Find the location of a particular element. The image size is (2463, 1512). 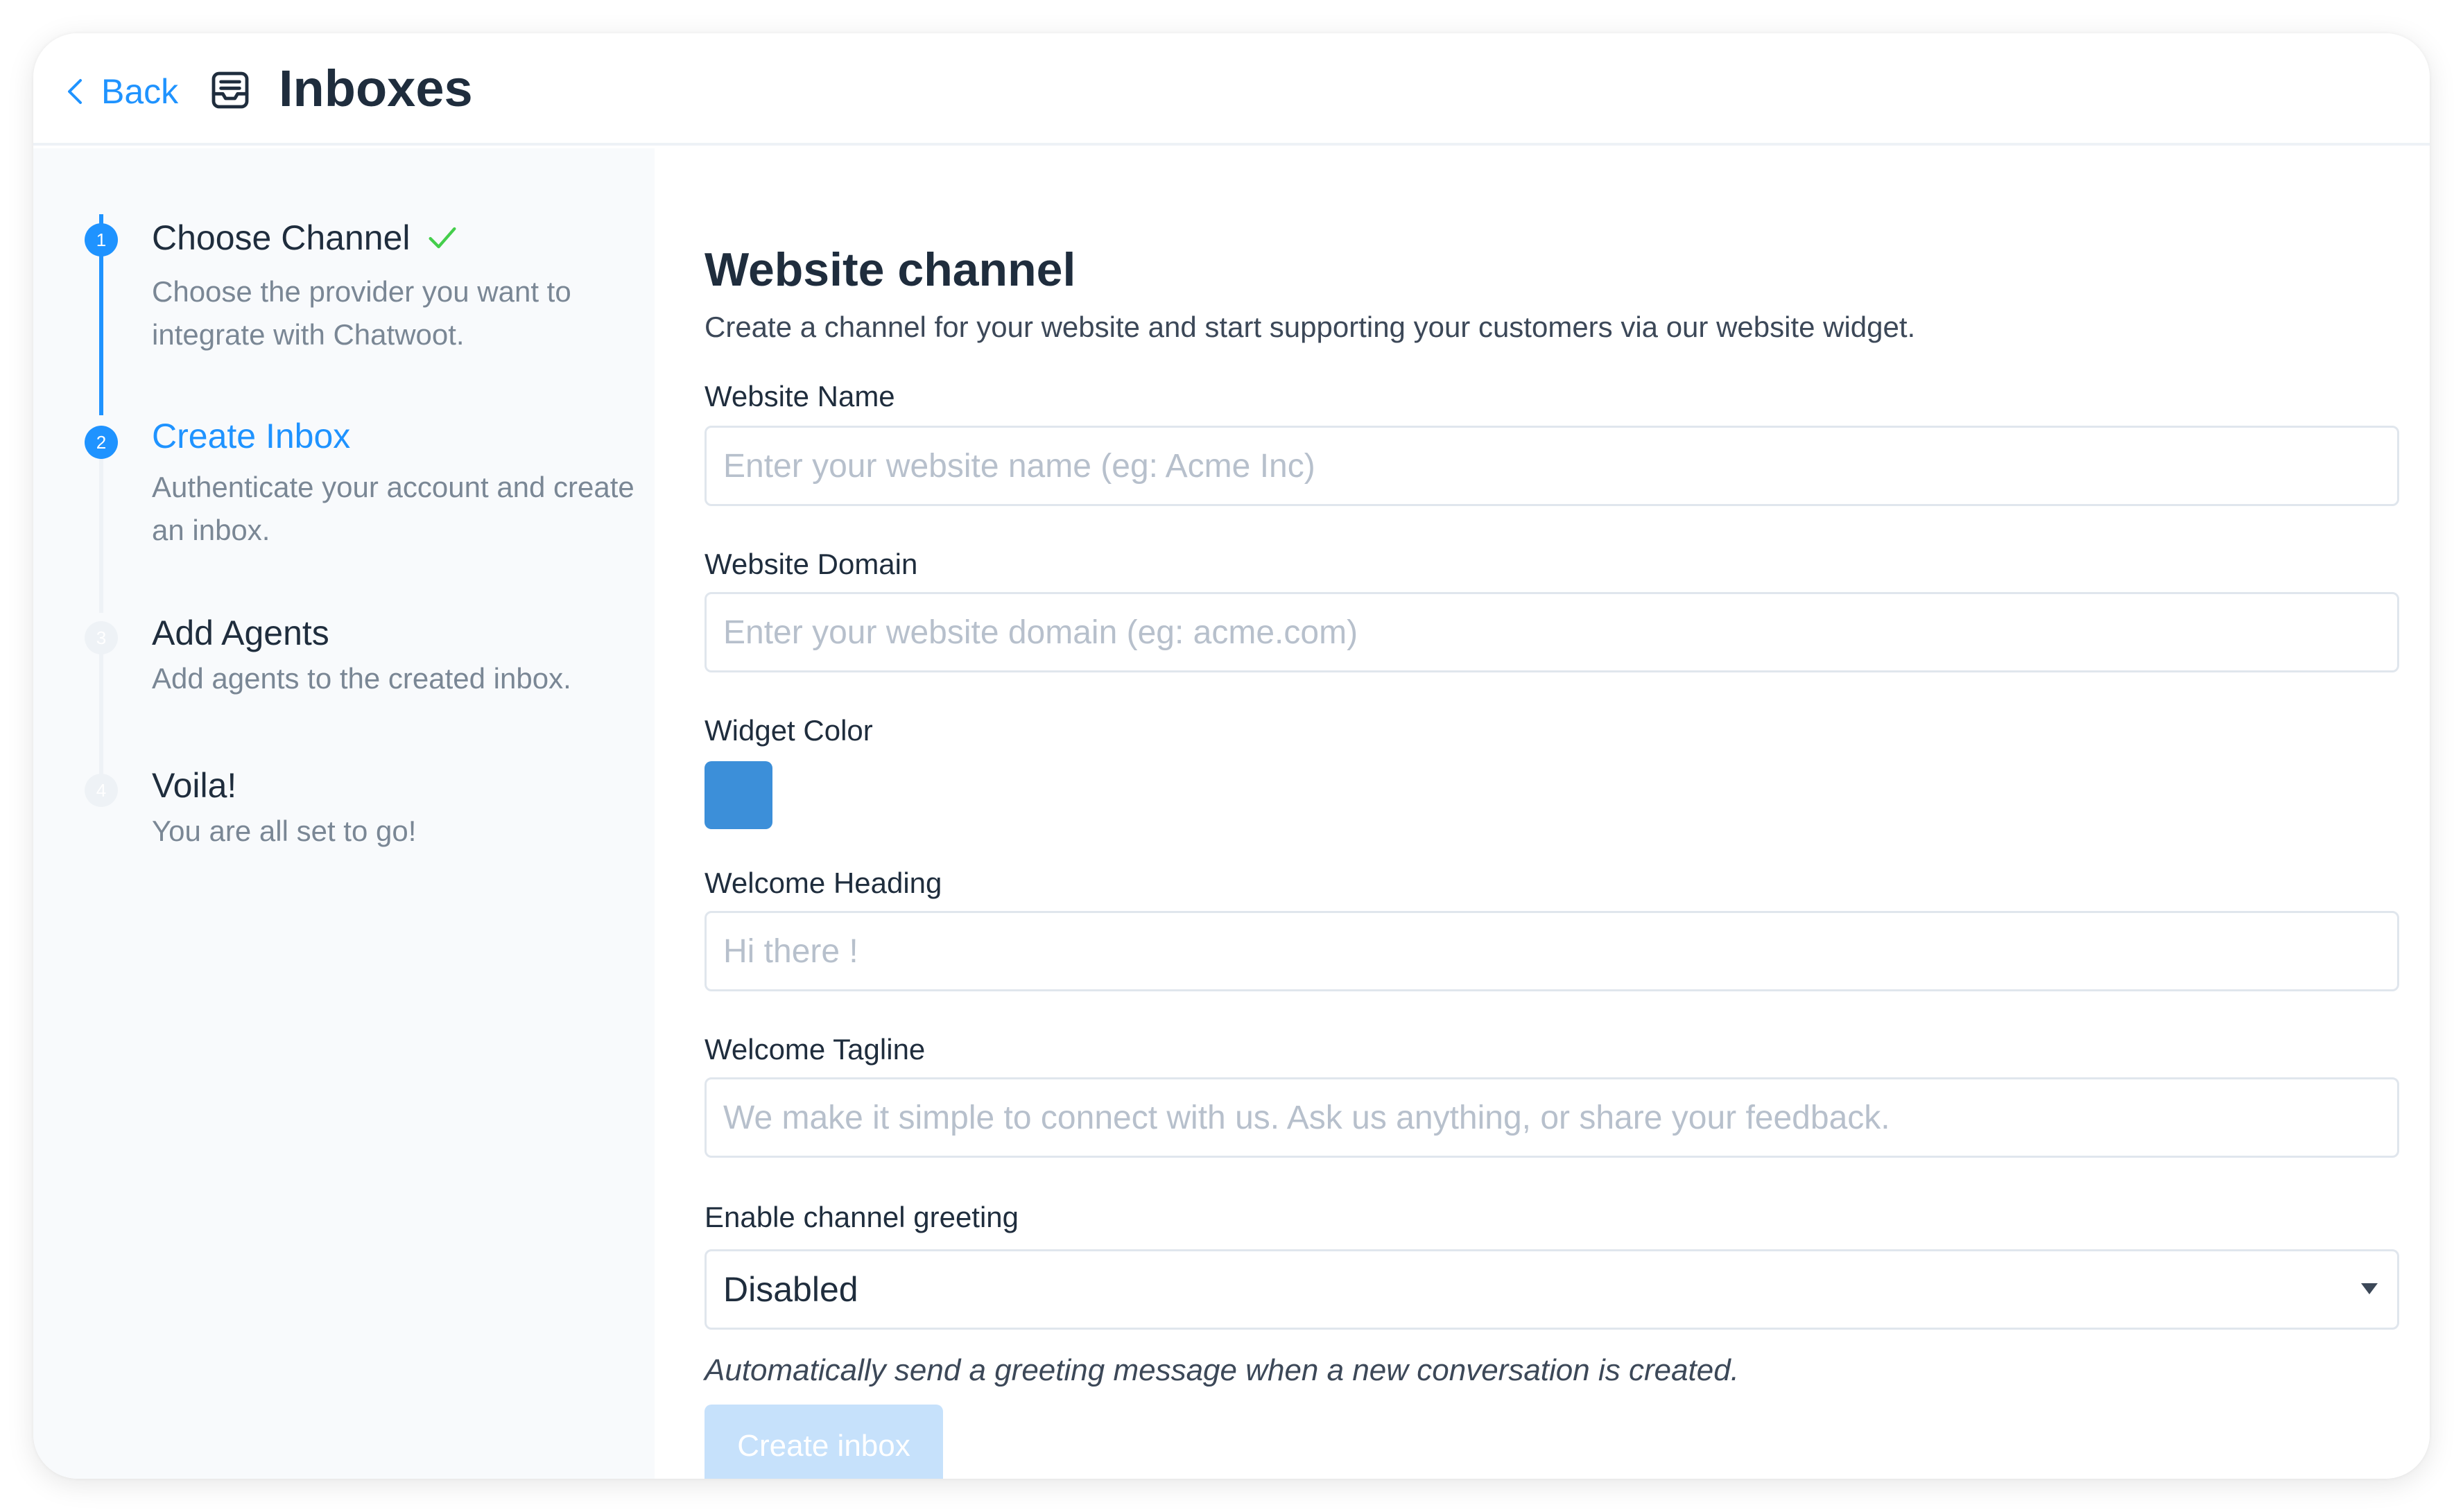

website-name-label: Website Name is located at coordinates (800, 396).